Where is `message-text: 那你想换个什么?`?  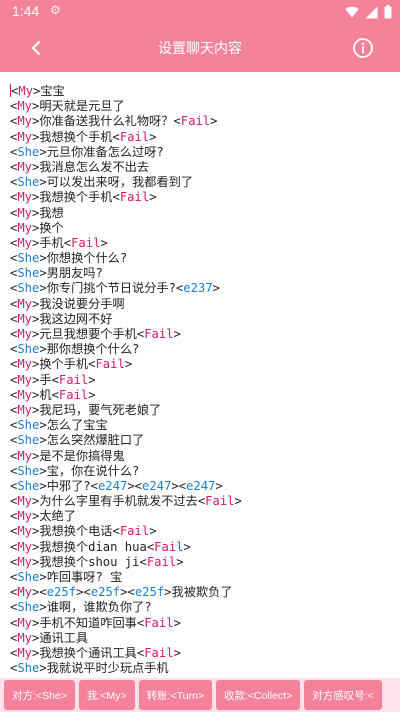 message-text: 那你想换个什么? is located at coordinates (93, 349).